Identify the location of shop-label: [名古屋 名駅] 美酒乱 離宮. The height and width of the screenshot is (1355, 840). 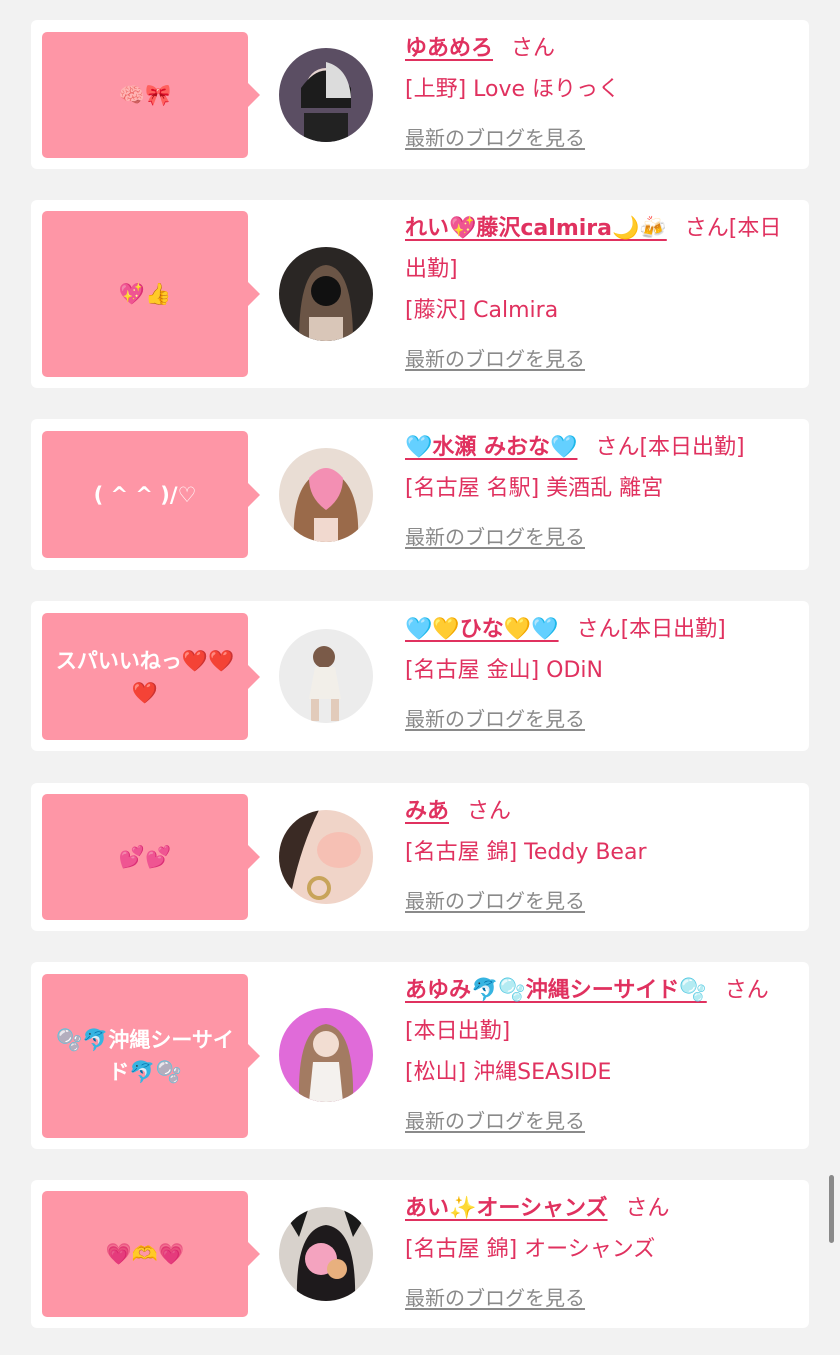
(534, 488).